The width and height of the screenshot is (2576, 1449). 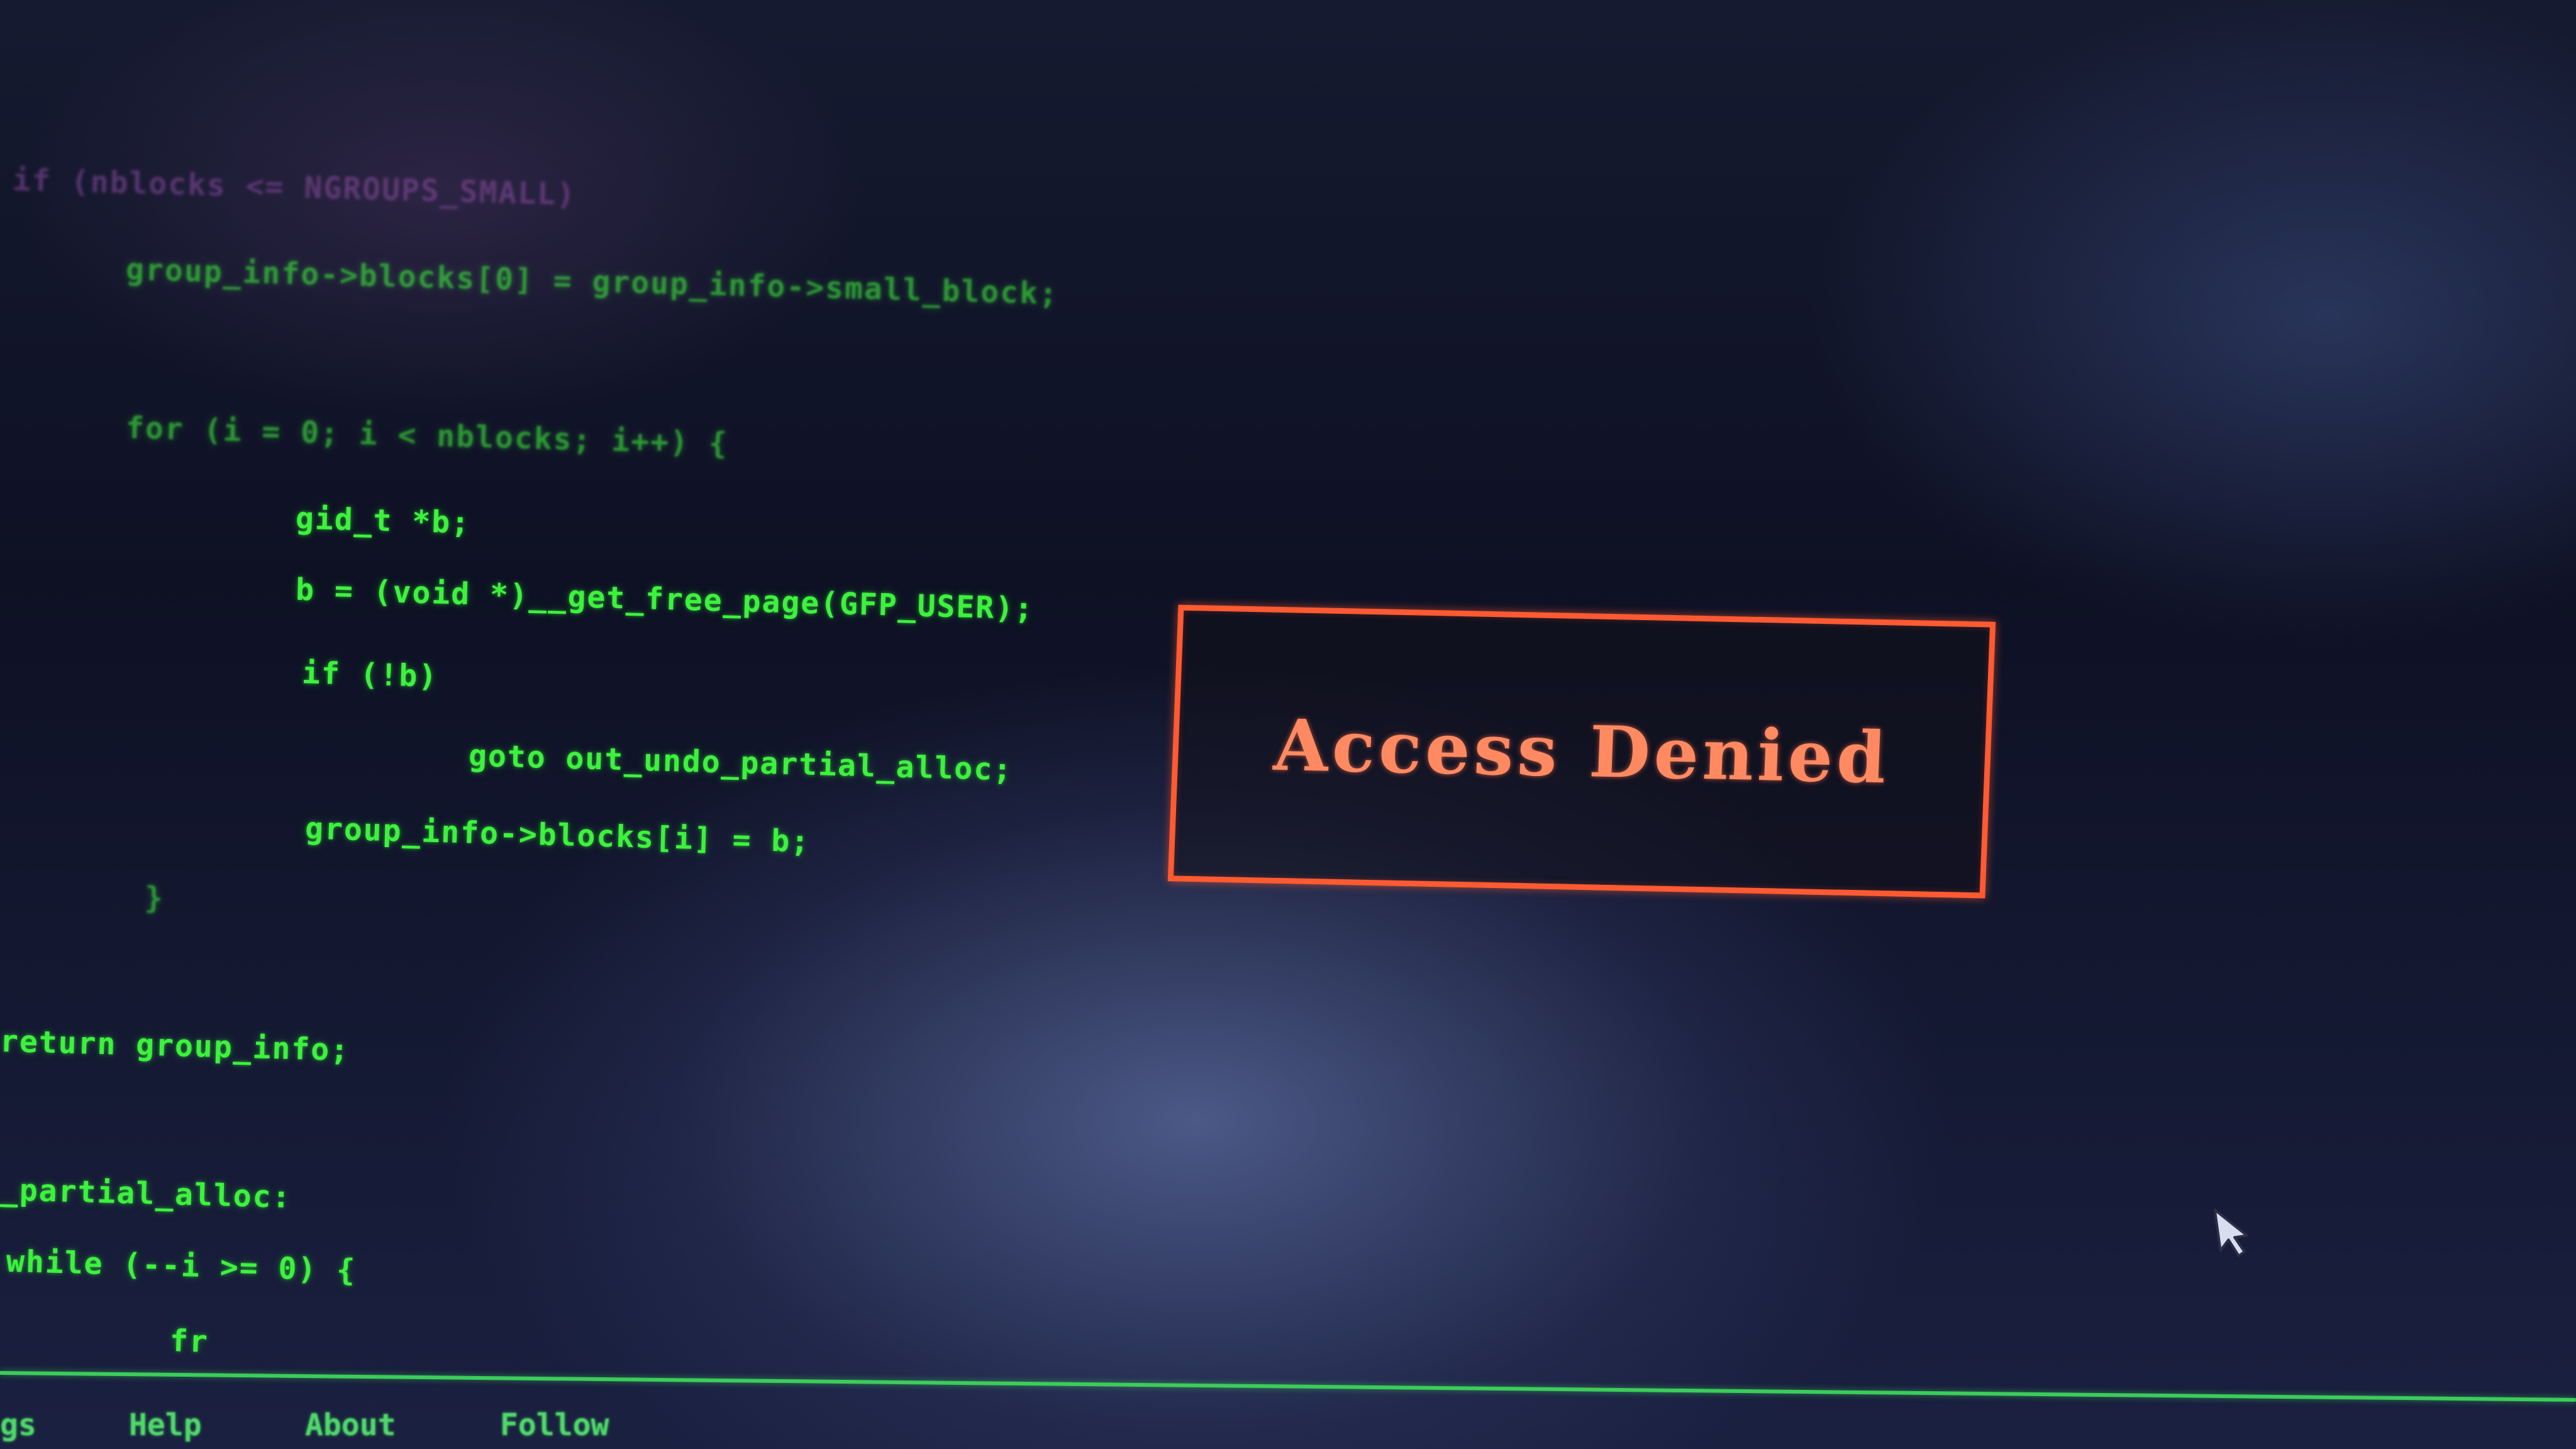 What do you see at coordinates (146, 1194) in the screenshot?
I see `code-line: _partial_alloc:` at bounding box center [146, 1194].